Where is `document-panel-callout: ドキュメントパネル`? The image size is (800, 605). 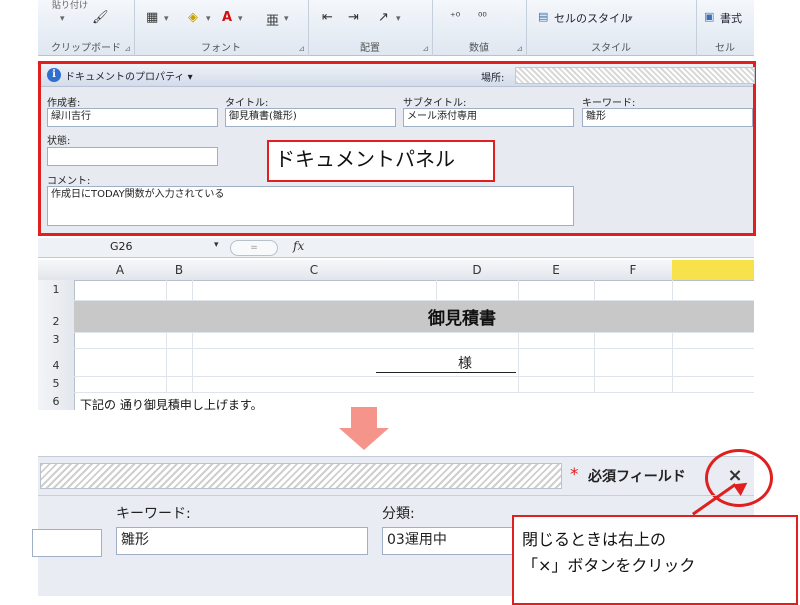
document-panel-callout: ドキュメントパネル is located at coordinates (381, 161).